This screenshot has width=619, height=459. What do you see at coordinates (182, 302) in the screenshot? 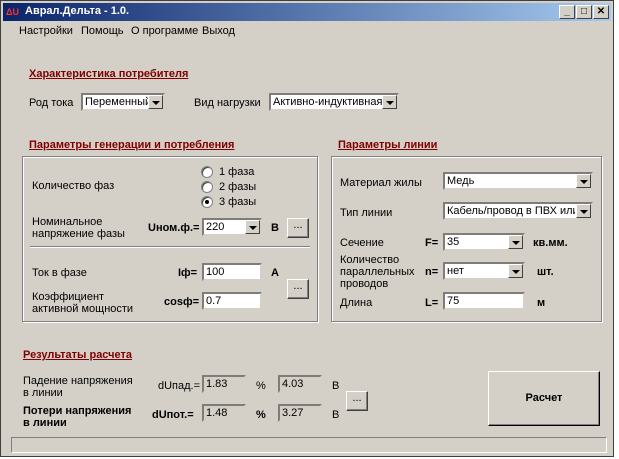
I see `pf-symbol: cosф=` at bounding box center [182, 302].